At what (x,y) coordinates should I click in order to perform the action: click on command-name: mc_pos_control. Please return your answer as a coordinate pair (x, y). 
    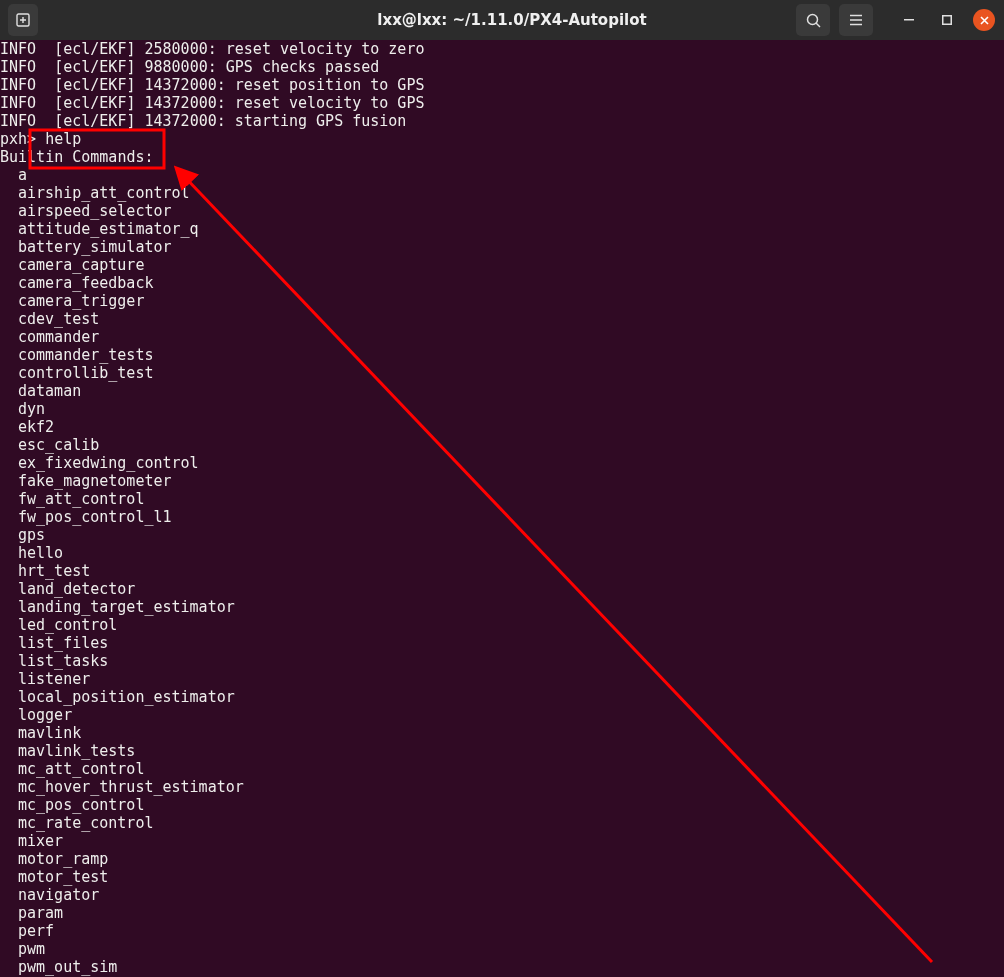
    Looking at the image, I should click on (81, 805).